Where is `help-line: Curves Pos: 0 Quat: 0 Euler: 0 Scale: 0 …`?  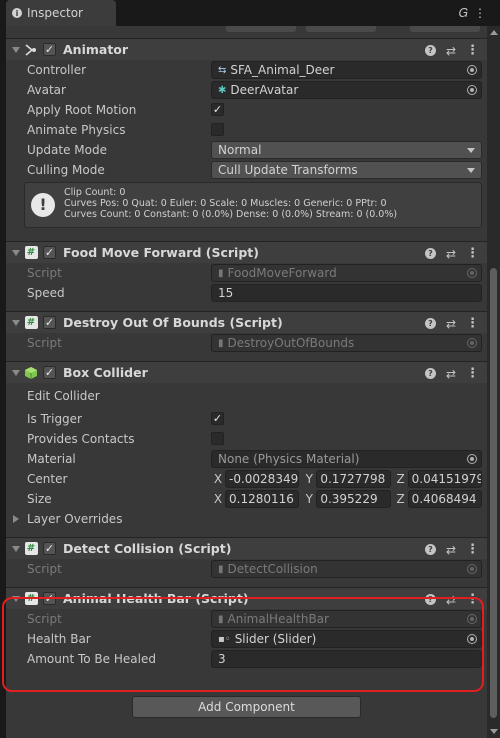 help-line: Curves Pos: 0 Quat: 0 Euler: 0 Scale: 0 … is located at coordinates (225, 203).